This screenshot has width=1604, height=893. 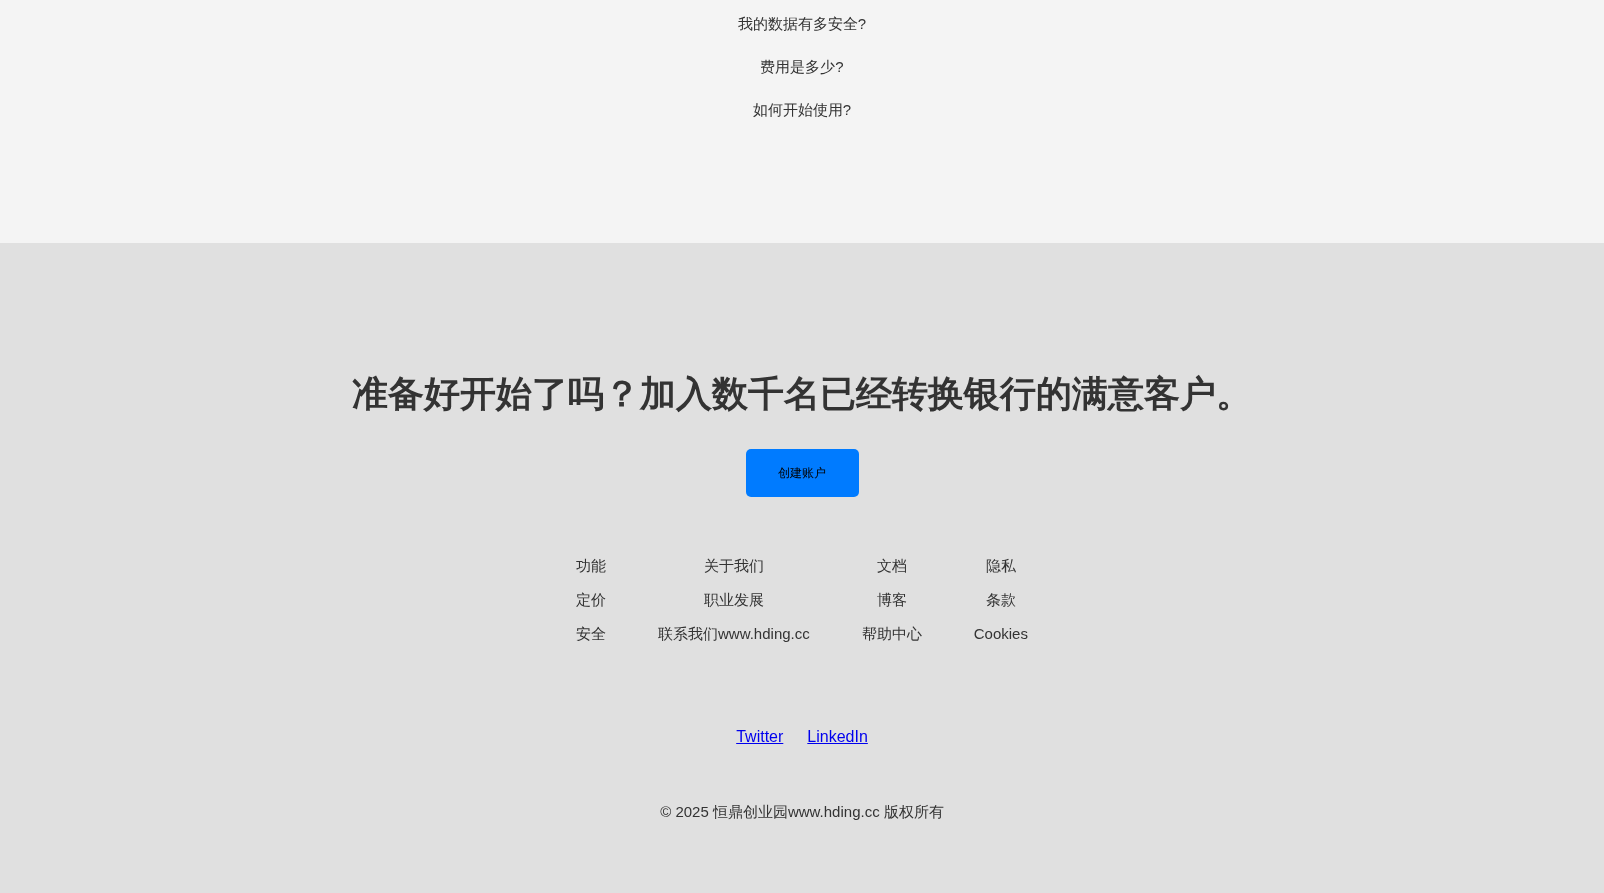 I want to click on create-account-button: 创建账户, so click(x=802, y=473).